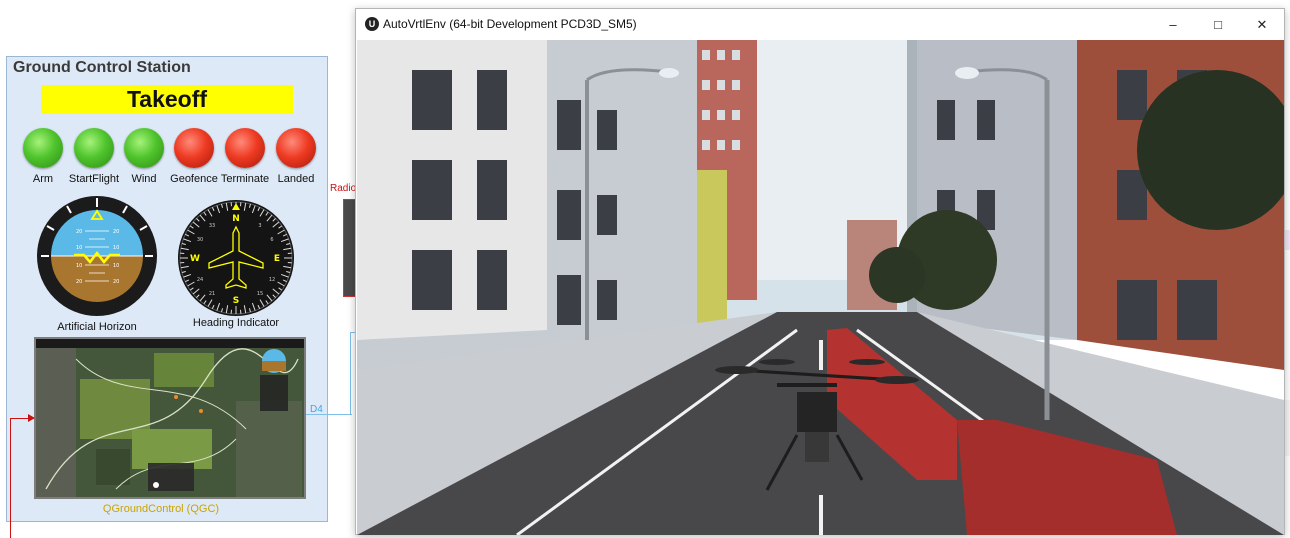 The width and height of the screenshot is (1290, 538). Describe the element at coordinates (212, 294) in the screenshot. I see `svg-text: 21` at that location.